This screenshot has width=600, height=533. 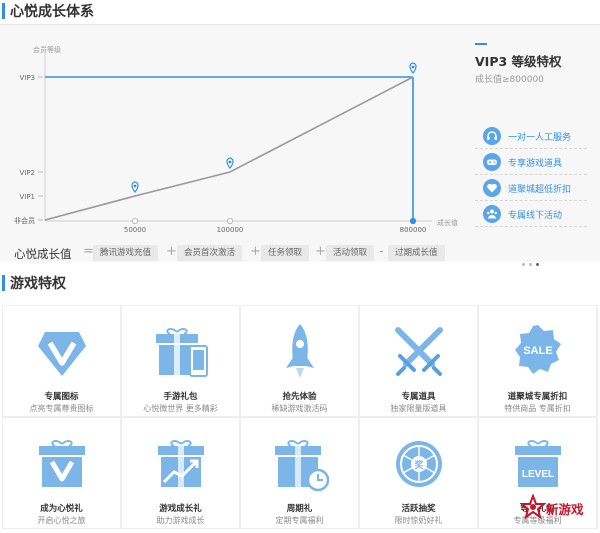 What do you see at coordinates (509, 80) in the screenshot?
I see `vip-requirement: 成长值≥800000` at bounding box center [509, 80].